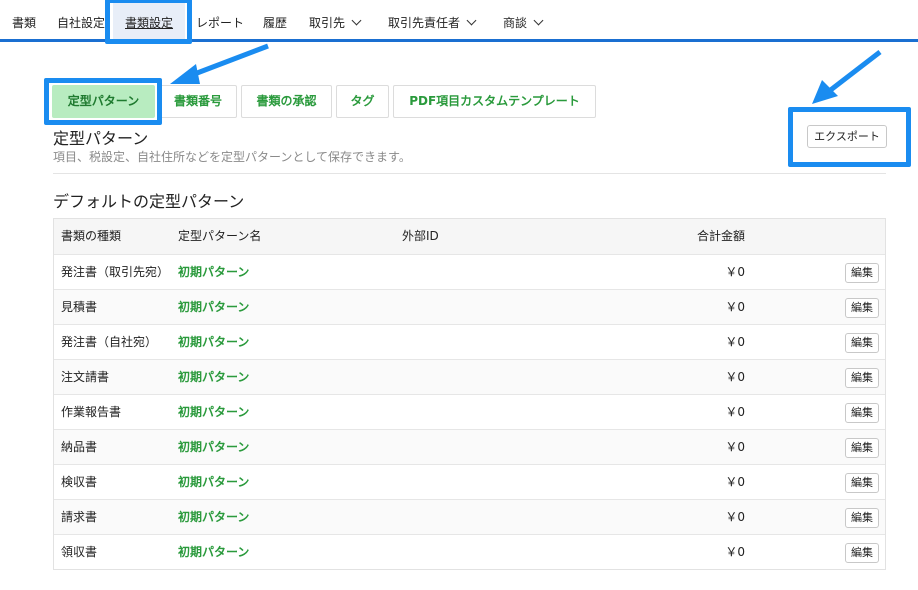  What do you see at coordinates (149, 201) in the screenshot?
I see `default-patterns-title: デフォルトの定型パターン` at bounding box center [149, 201].